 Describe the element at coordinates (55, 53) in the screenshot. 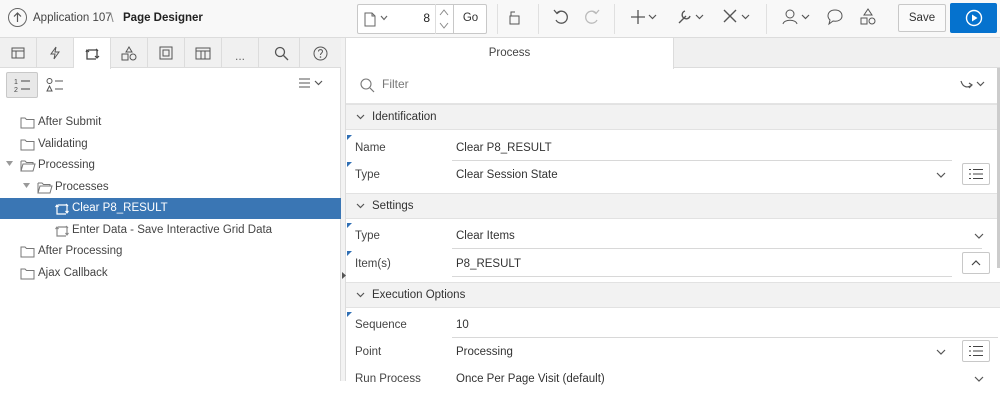

I see `tab-dynamic-actions` at that location.